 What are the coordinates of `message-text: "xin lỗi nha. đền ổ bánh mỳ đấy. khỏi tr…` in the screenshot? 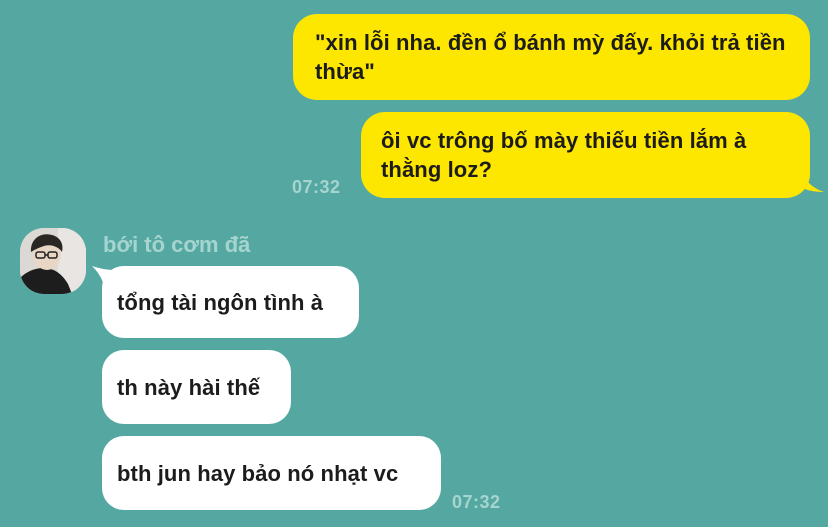 It's located at (550, 57).